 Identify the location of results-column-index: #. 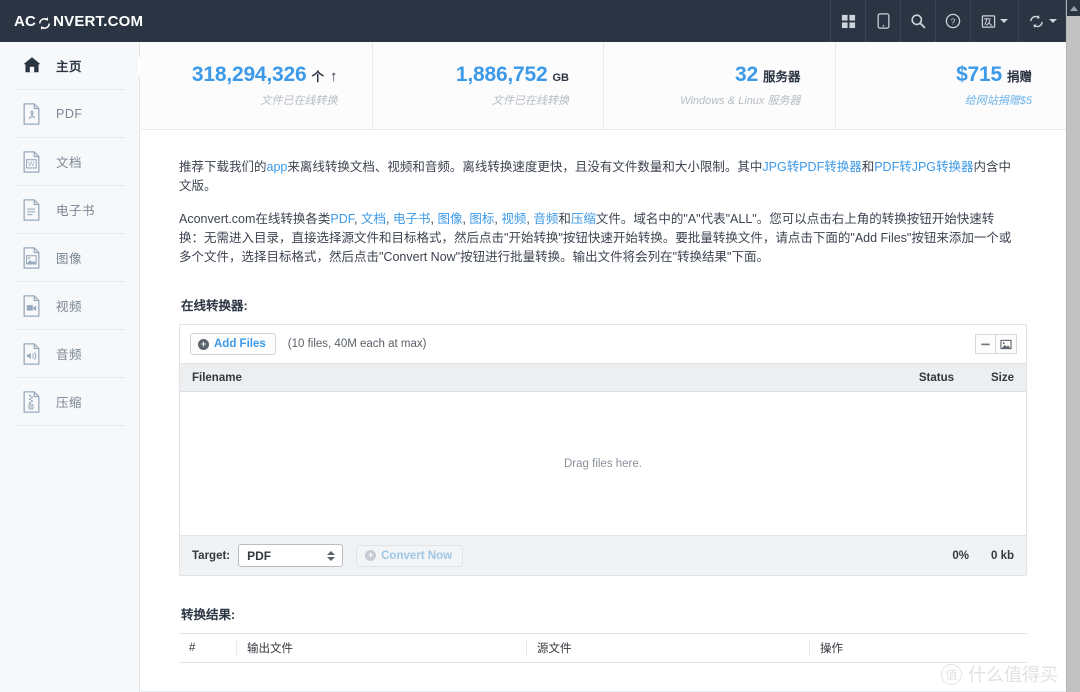
(192, 648).